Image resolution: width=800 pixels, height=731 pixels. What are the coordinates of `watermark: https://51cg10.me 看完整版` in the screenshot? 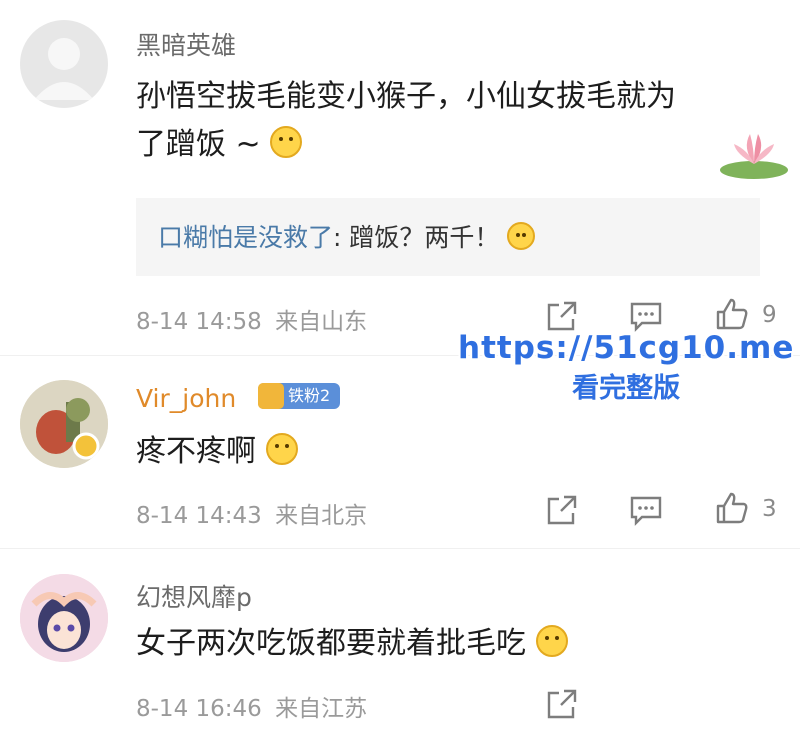 It's located at (626, 367).